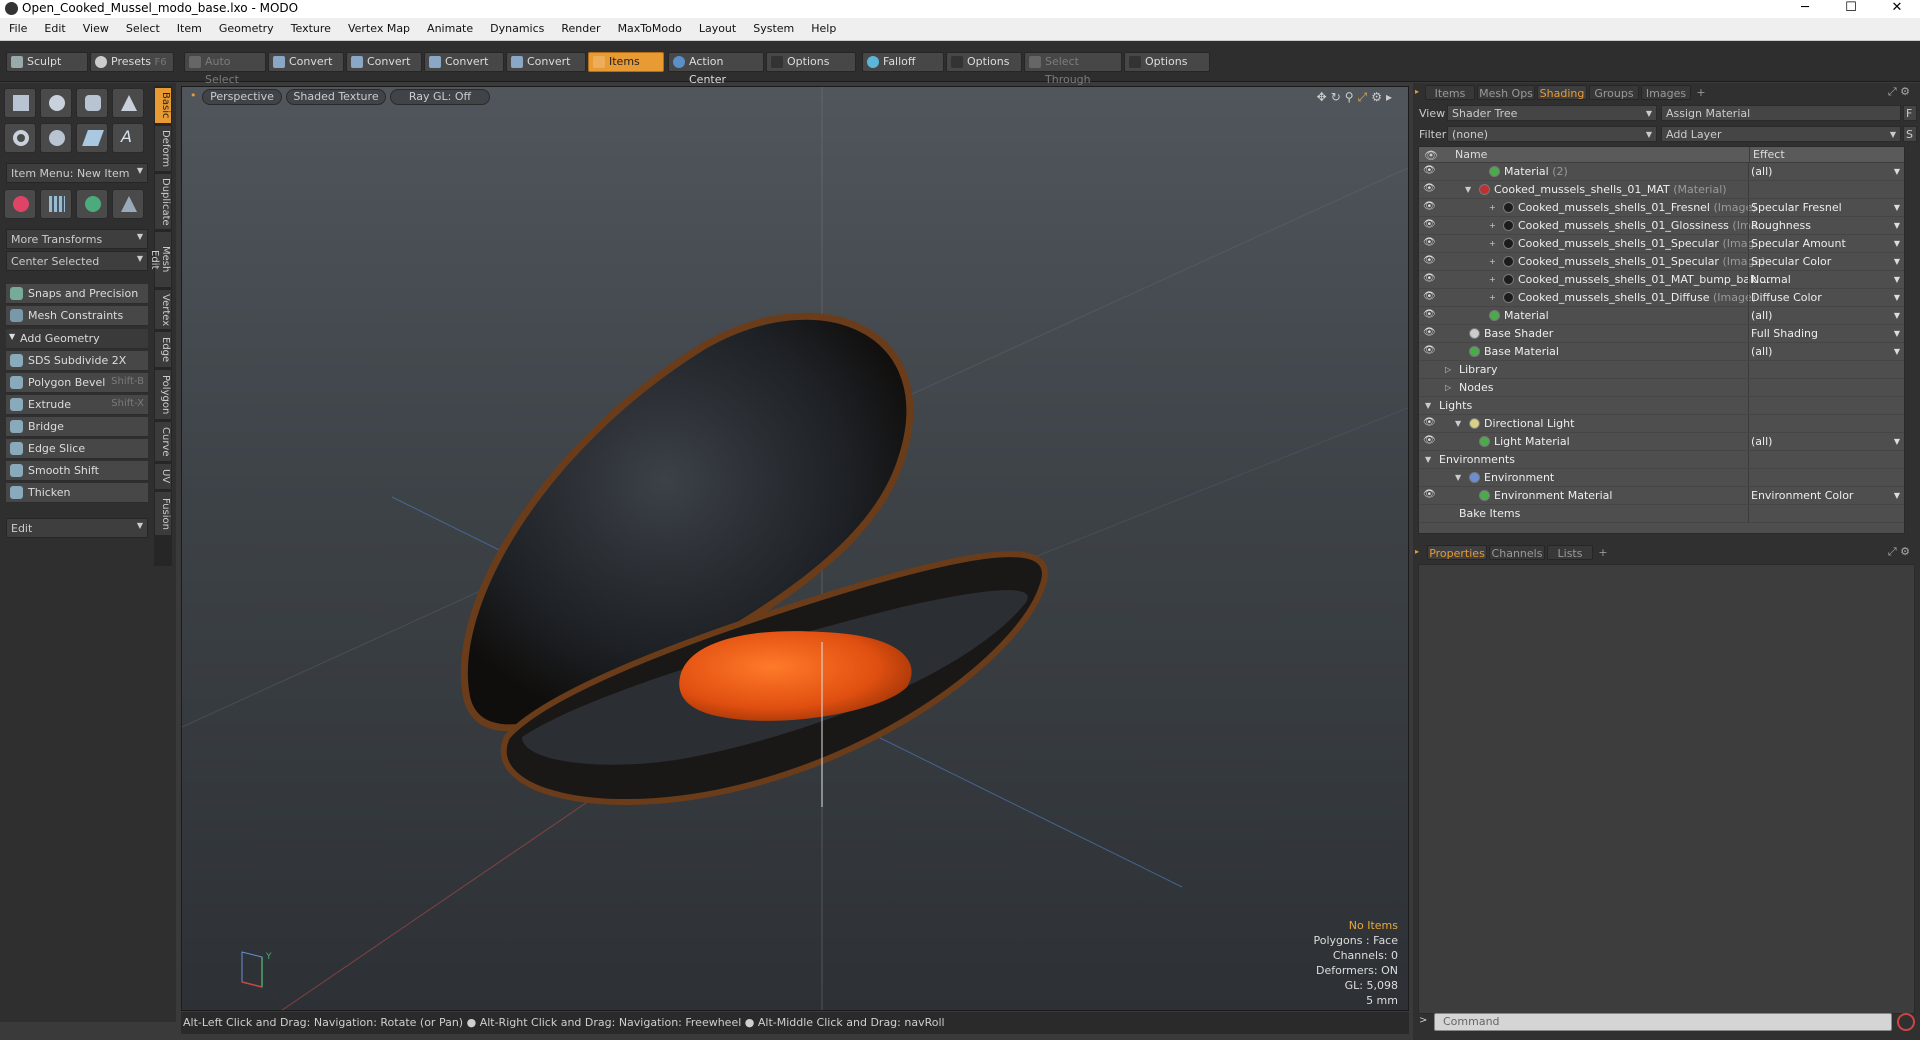  Describe the element at coordinates (1506, 92) in the screenshot. I see `tab-mesh-ops: Mesh Ops` at that location.